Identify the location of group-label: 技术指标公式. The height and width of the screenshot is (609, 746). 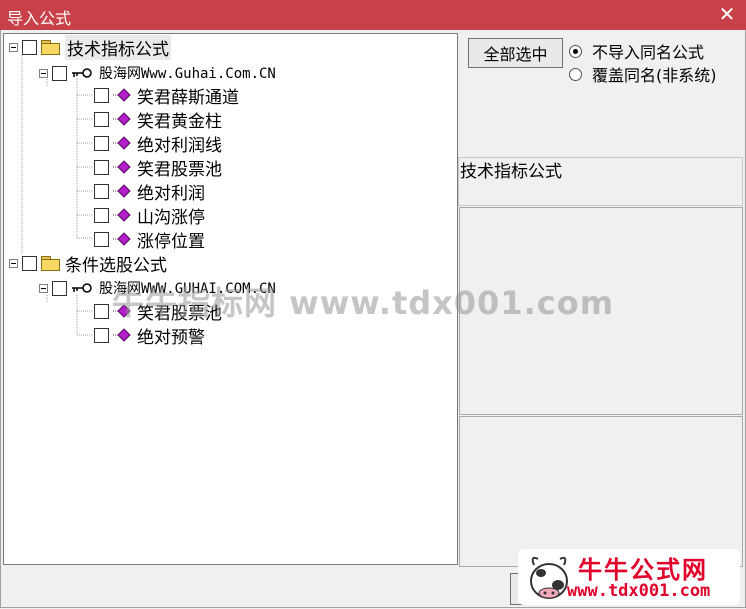
(118, 47).